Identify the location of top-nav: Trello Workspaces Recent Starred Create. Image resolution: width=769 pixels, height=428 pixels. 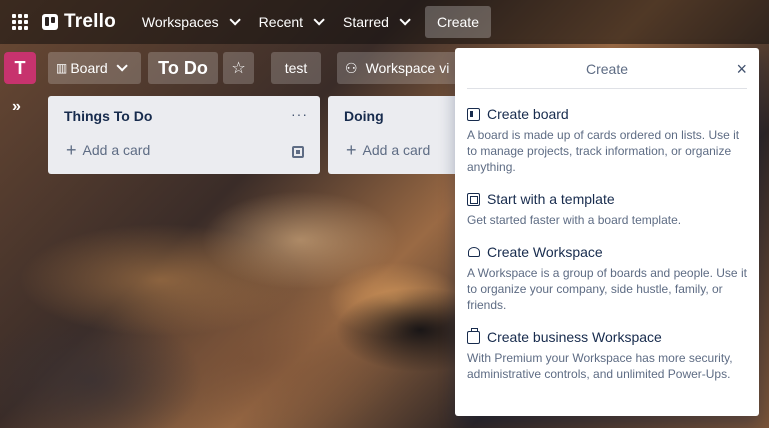
(384, 22).